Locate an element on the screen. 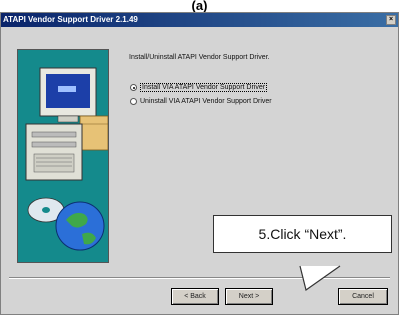 Image resolution: width=399 pixels, height=315 pixels. instruction-callout: 5.Click “Next”. is located at coordinates (302, 234).